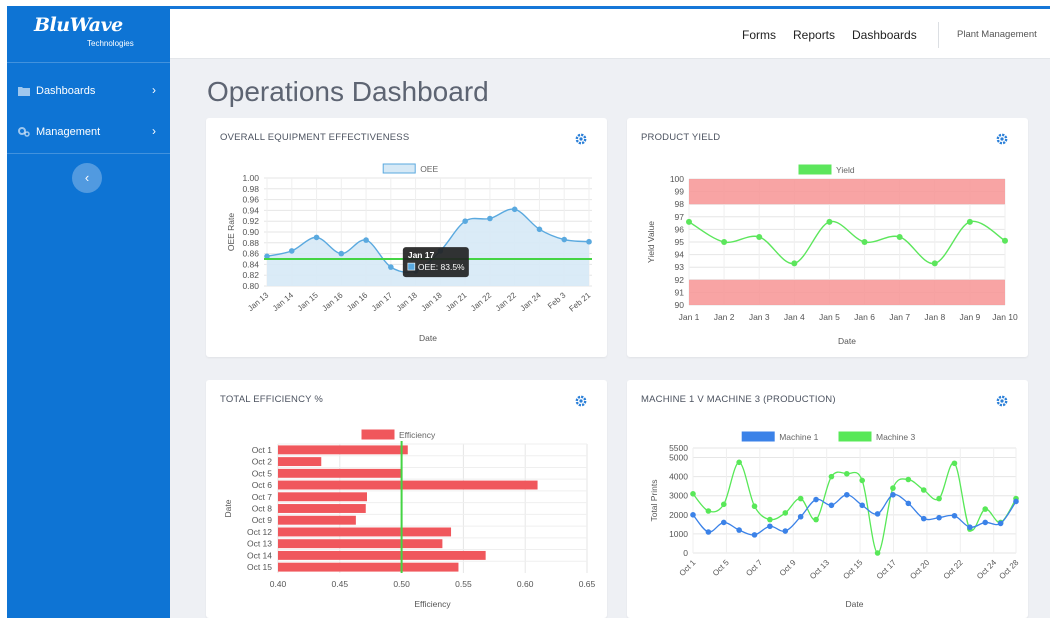  Describe the element at coordinates (250, 189) in the screenshot. I see `y-tick-label: 0.98` at that location.